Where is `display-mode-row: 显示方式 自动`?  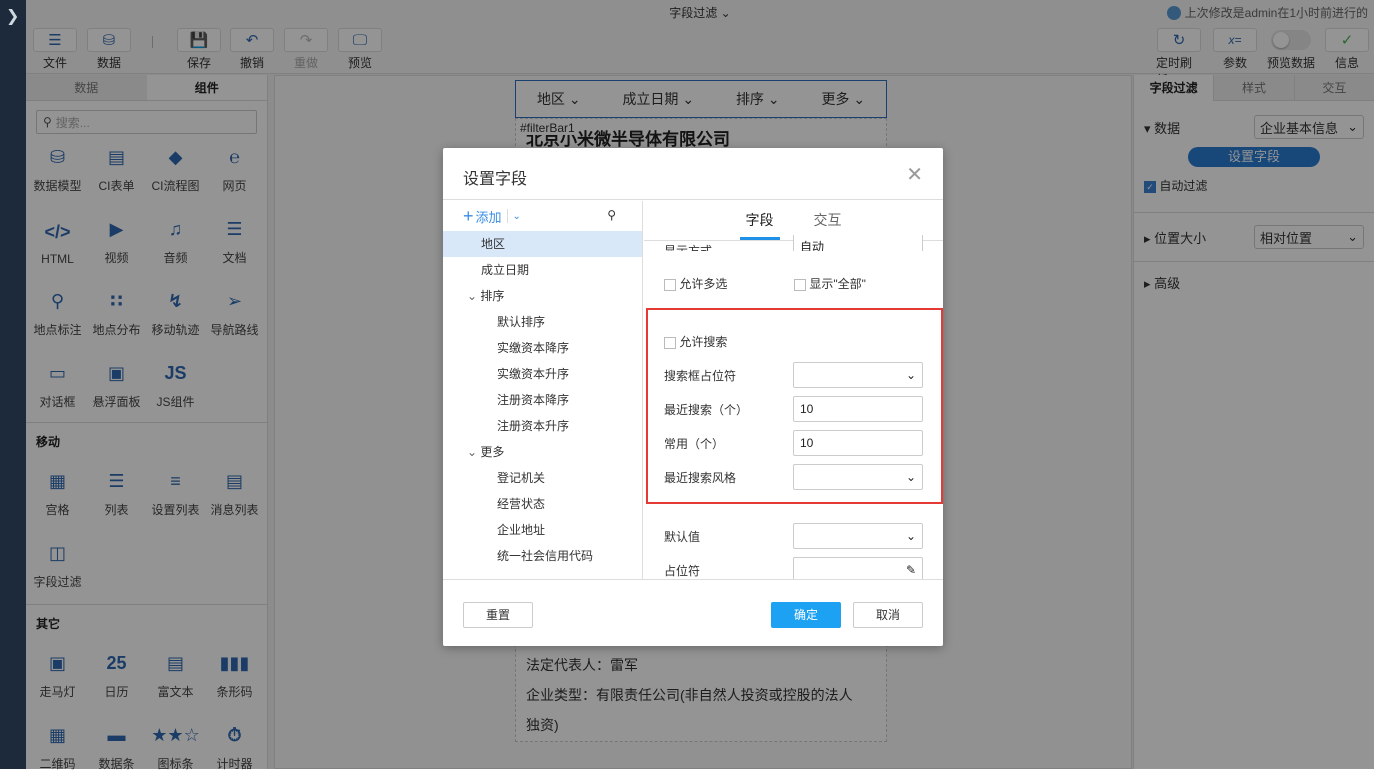
display-mode-row: 显示方式 自动 is located at coordinates (793, 243).